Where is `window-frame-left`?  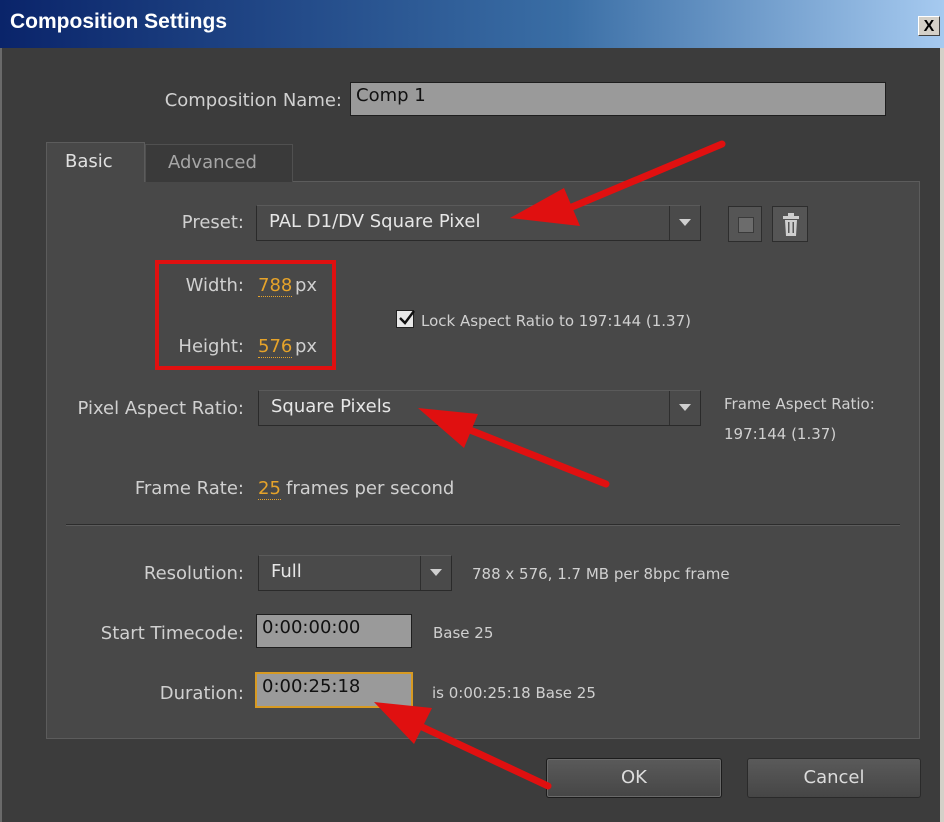
window-frame-left is located at coordinates (1, 435).